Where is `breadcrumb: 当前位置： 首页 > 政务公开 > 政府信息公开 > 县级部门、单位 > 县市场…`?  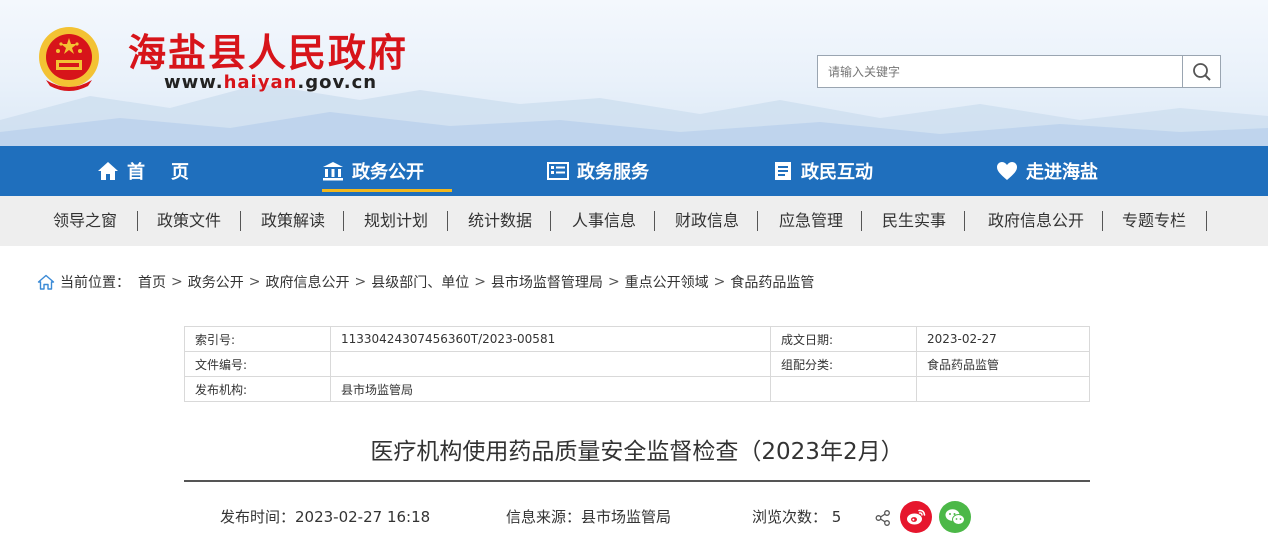 breadcrumb: 当前位置： 首页 > 政务公开 > 政府信息公开 > 县级部门、单位 > 县市场… is located at coordinates (425, 282).